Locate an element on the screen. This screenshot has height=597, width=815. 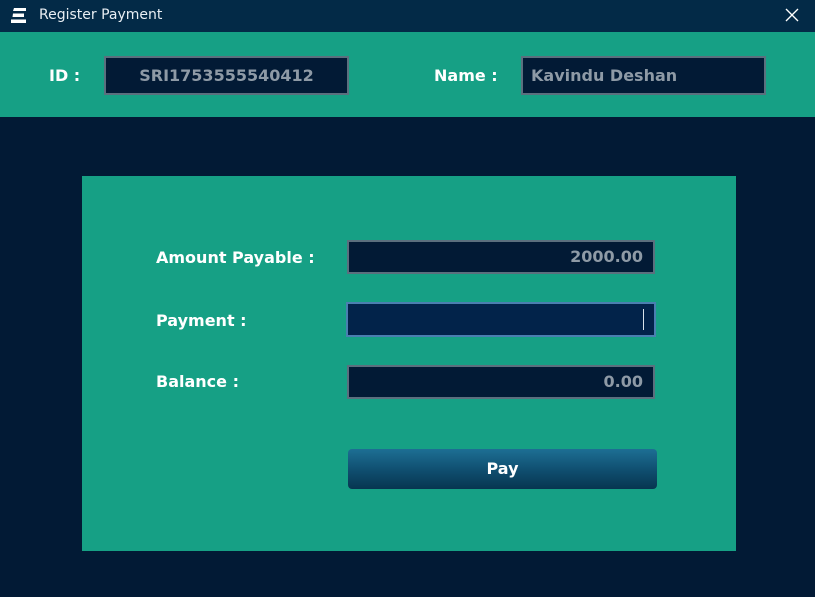
close-icon is located at coordinates (792, 15).